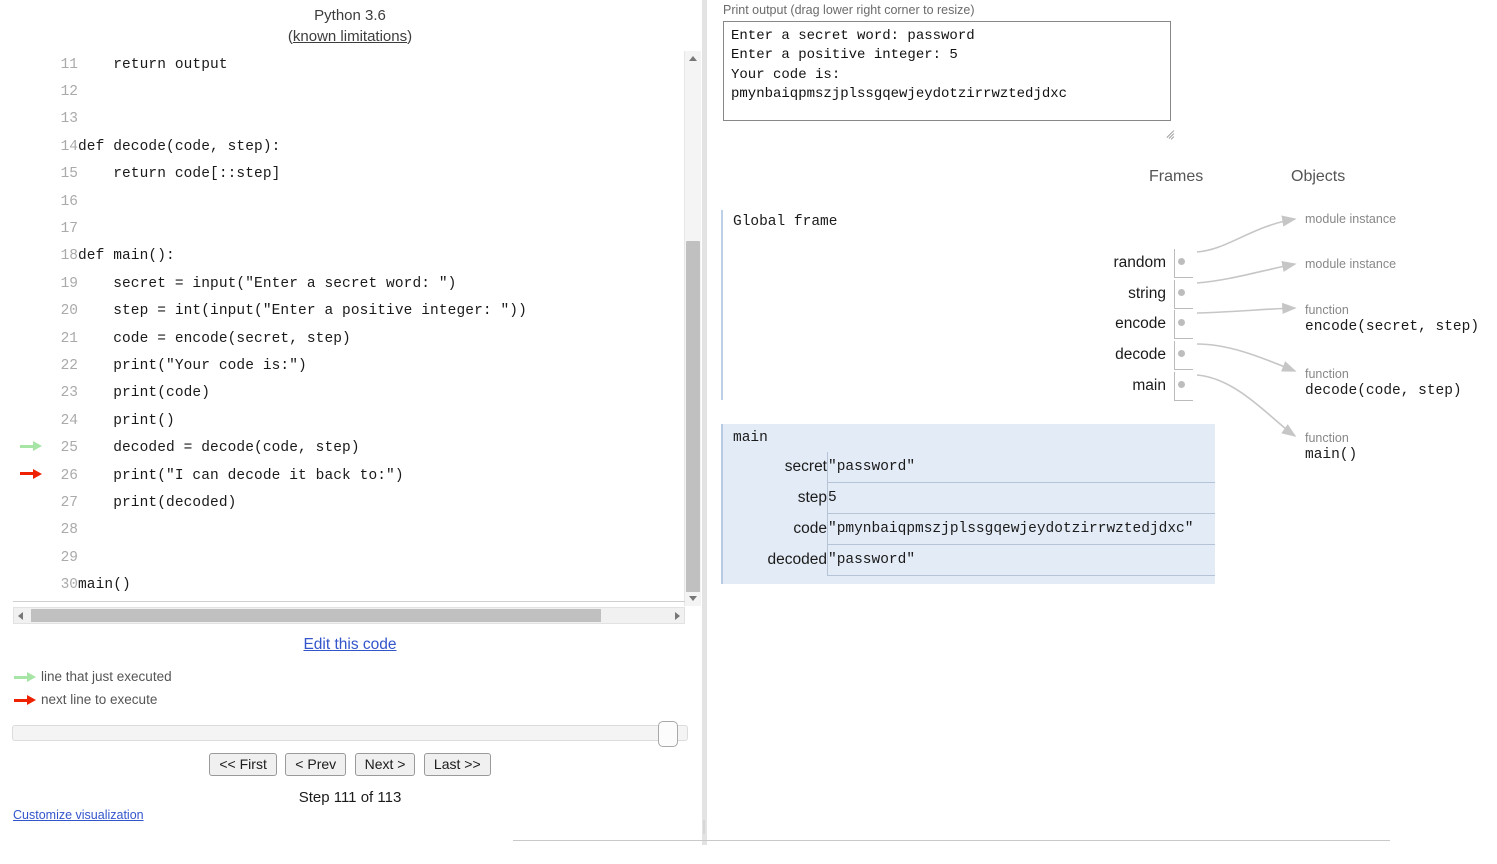  I want to click on code-line-row: 24 print(), so click(263, 420).